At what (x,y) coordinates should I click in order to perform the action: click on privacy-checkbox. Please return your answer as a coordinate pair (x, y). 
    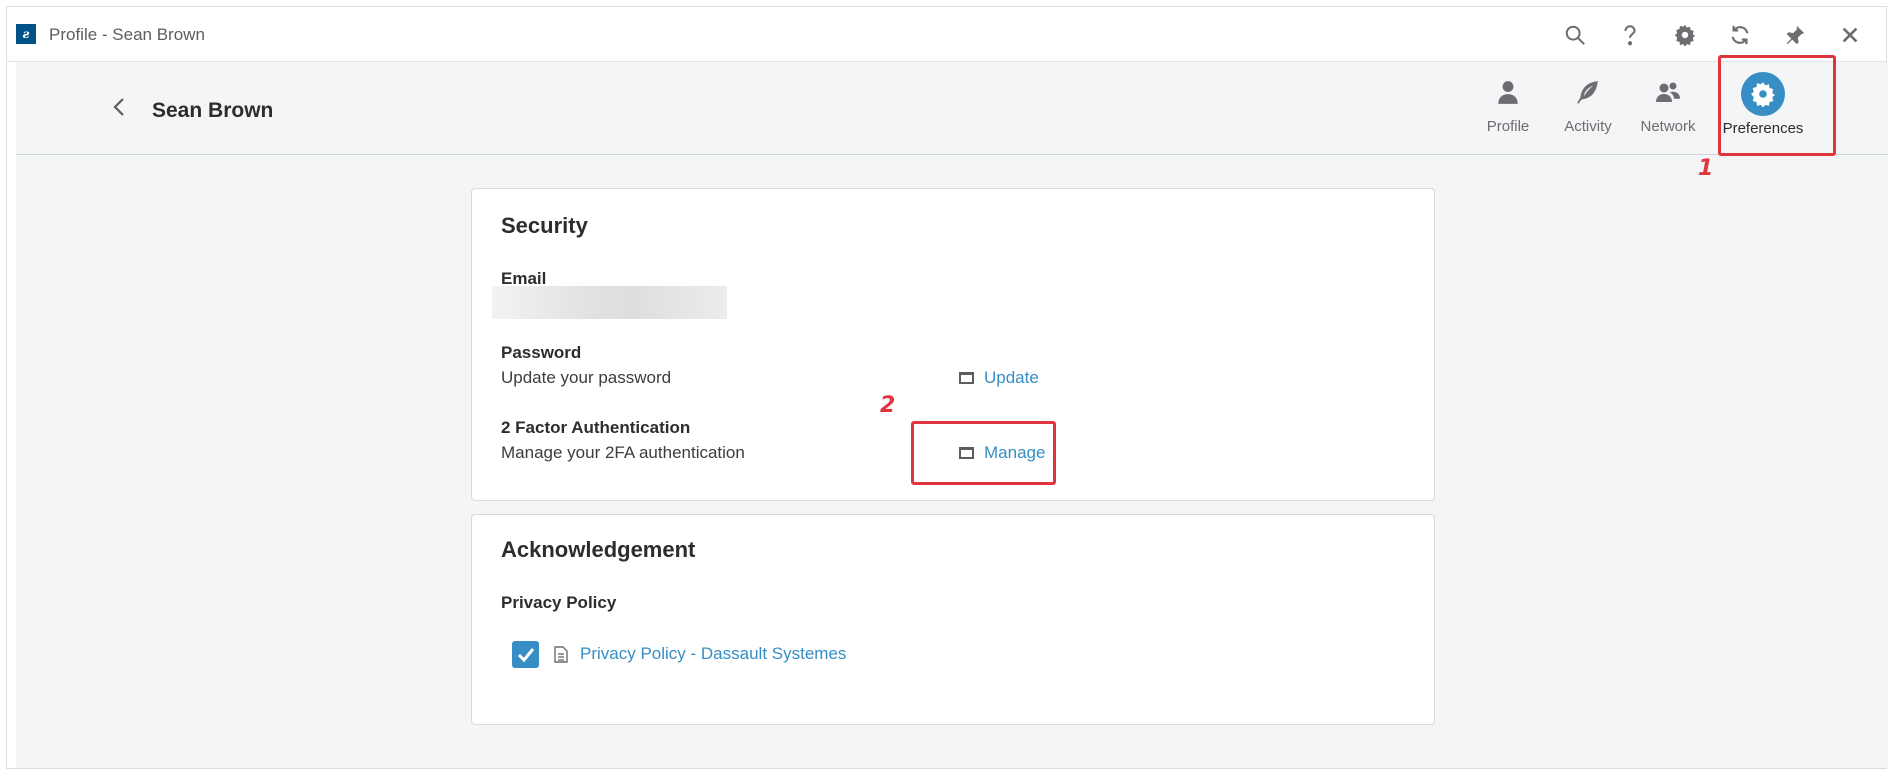
    Looking at the image, I should click on (525, 654).